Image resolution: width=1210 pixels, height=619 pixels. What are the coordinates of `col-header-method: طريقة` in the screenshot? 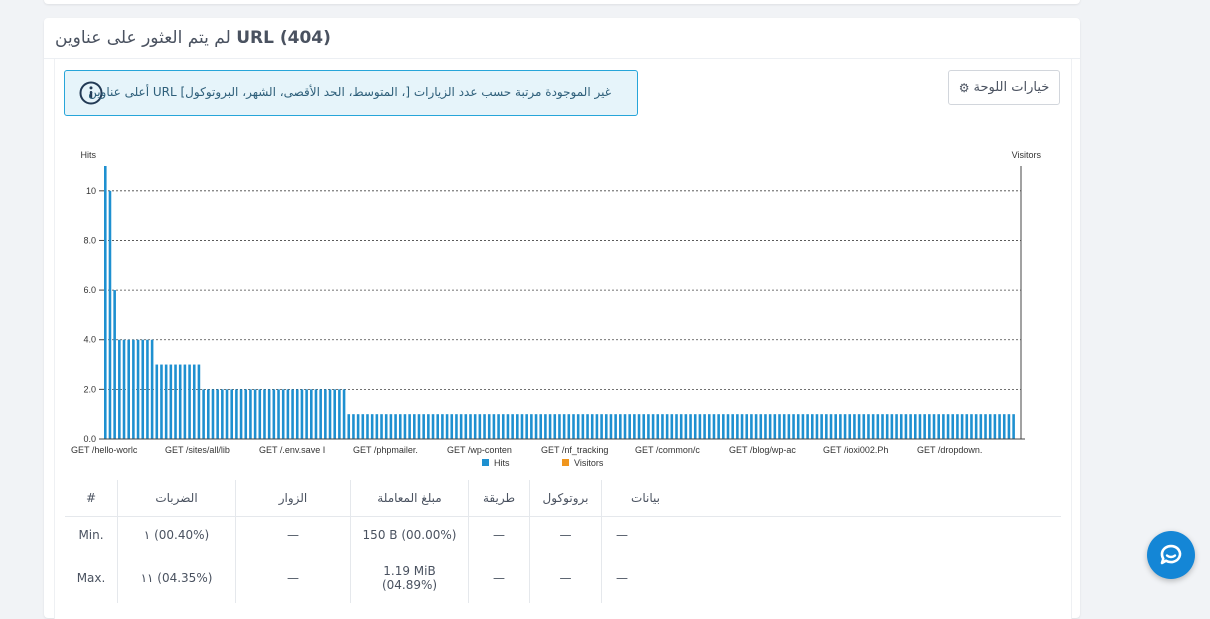 It's located at (499, 498).